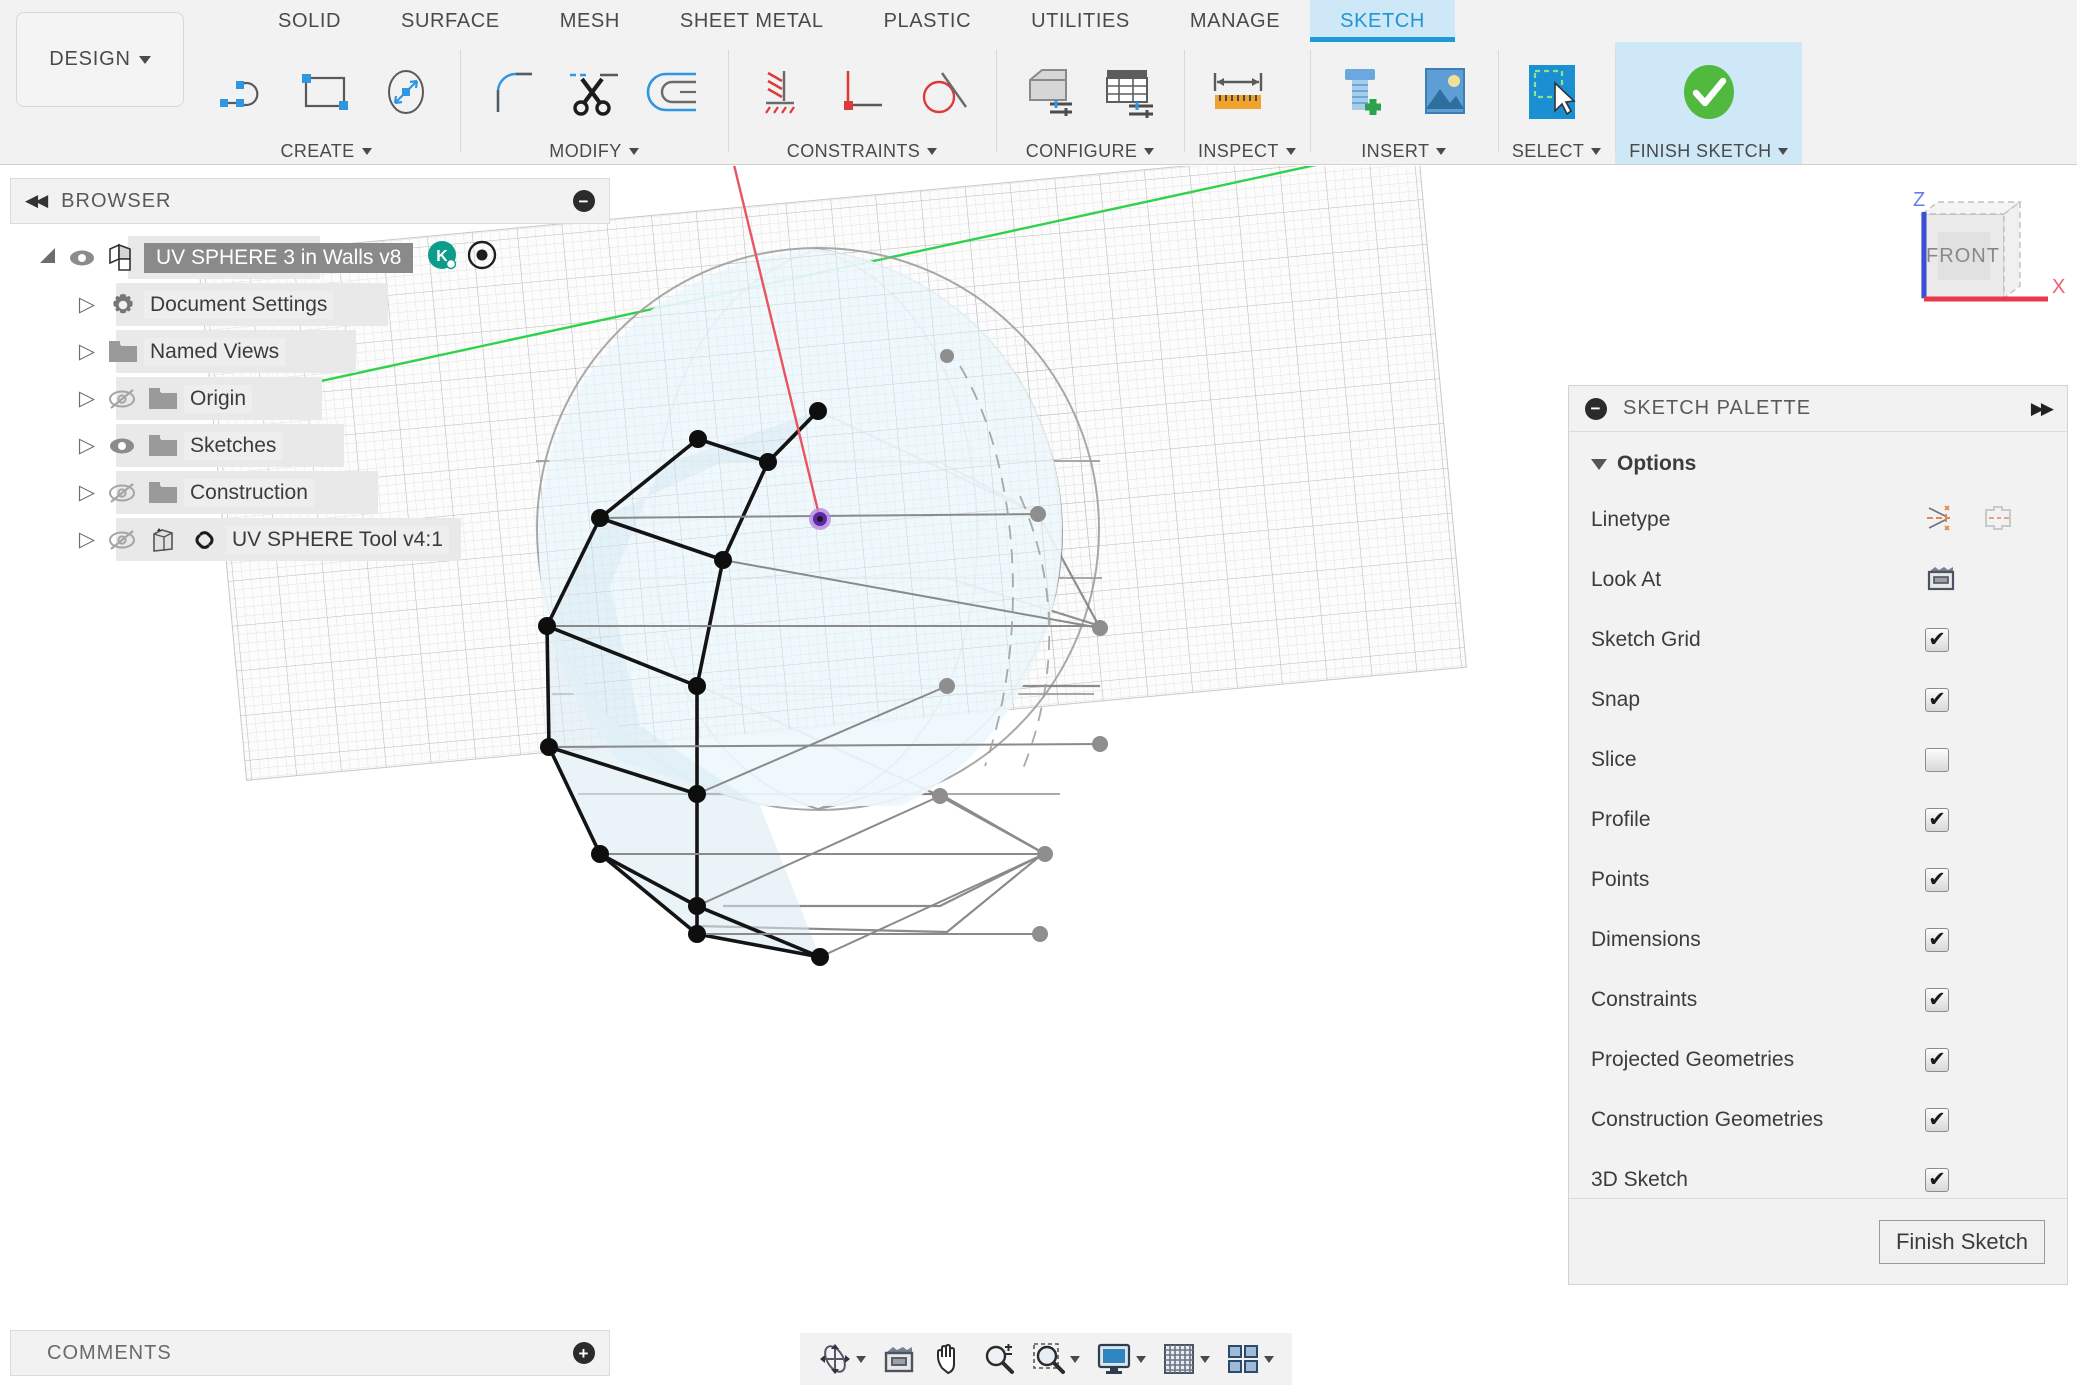 Image resolution: width=2077 pixels, height=1388 pixels. What do you see at coordinates (1709, 92) in the screenshot?
I see `green-check-icon` at bounding box center [1709, 92].